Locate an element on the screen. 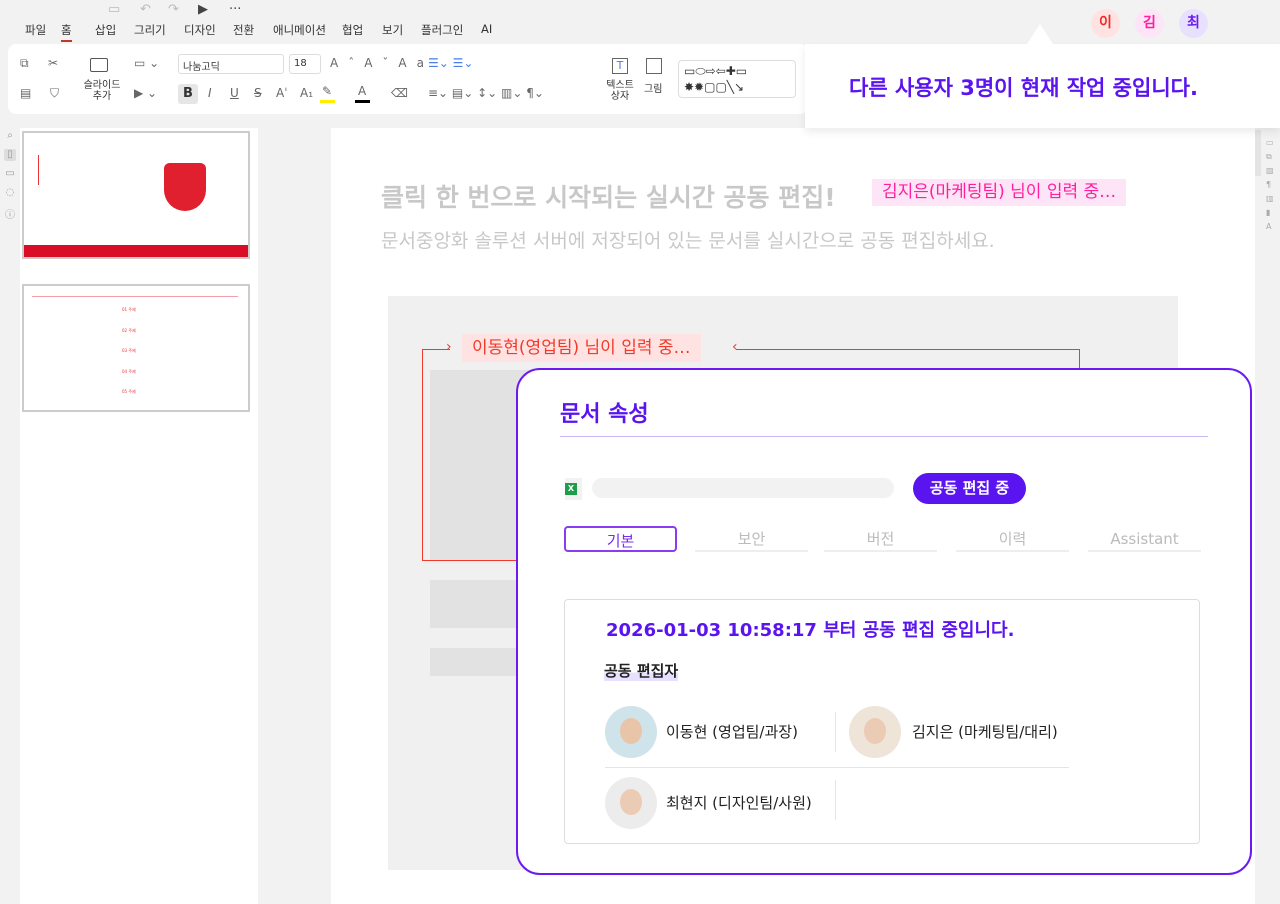  slide-title: 클릭 한 번으로 시작되는 실시간 공동 편집! is located at coordinates (608, 196).